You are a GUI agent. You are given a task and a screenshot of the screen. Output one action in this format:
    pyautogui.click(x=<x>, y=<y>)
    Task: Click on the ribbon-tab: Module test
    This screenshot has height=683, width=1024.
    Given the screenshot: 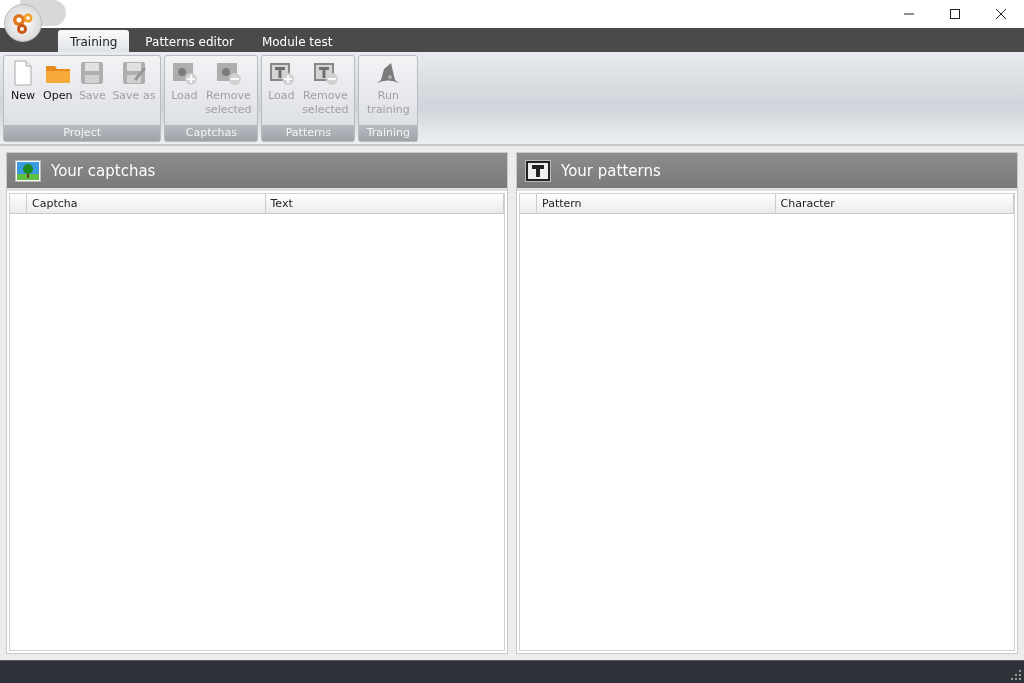 What is the action you would take?
    pyautogui.click(x=297, y=41)
    